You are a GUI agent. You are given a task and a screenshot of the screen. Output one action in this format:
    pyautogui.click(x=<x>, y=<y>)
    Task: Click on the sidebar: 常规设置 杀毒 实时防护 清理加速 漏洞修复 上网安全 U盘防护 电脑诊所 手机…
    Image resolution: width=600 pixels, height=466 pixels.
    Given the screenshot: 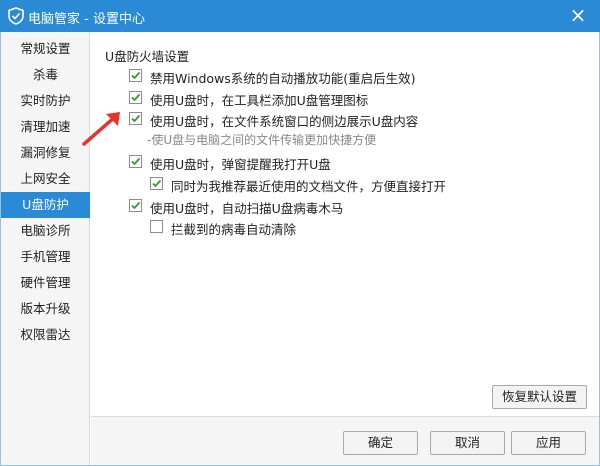 What is the action you would take?
    pyautogui.click(x=45, y=248)
    